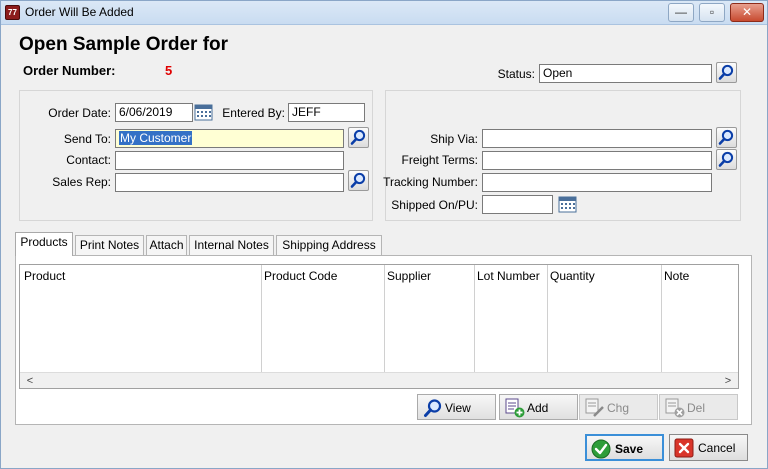 The width and height of the screenshot is (768, 469). What do you see at coordinates (156, 138) in the screenshot?
I see `send-to-selected-text: My Customer` at bounding box center [156, 138].